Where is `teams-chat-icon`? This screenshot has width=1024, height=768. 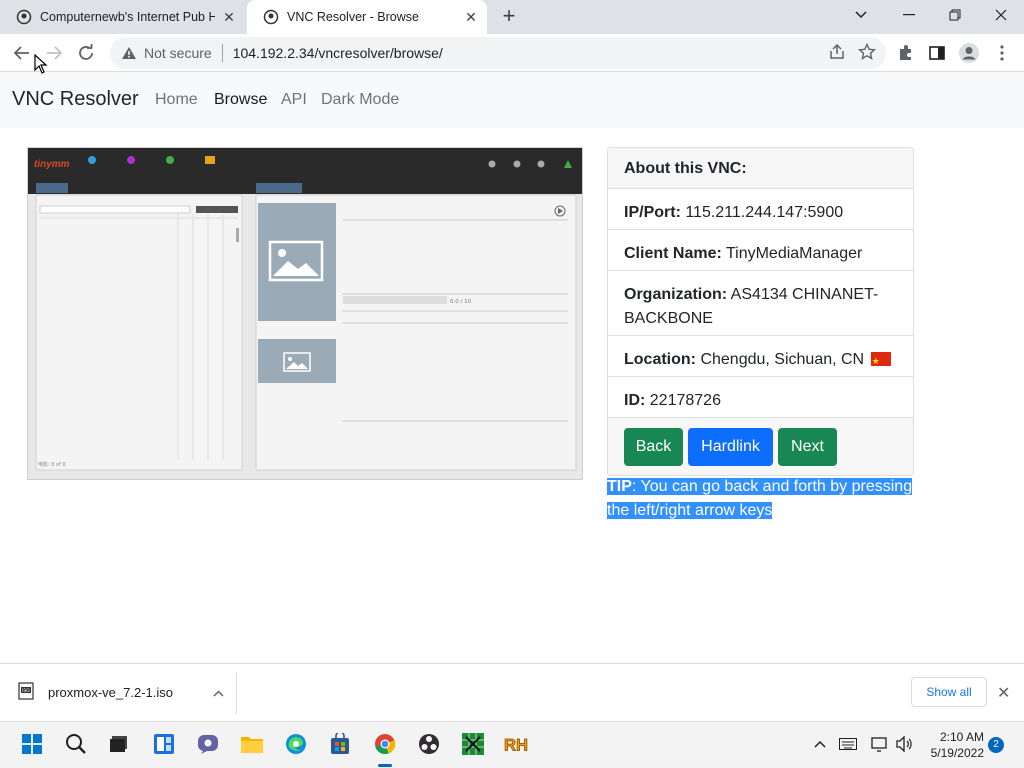
teams-chat-icon is located at coordinates (208, 744).